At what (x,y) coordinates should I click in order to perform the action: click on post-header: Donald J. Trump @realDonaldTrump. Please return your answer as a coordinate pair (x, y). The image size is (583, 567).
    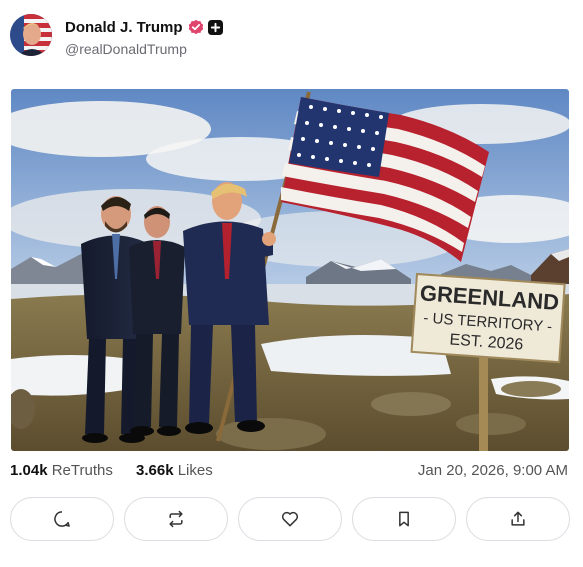
    Looking at the image, I should click on (290, 36).